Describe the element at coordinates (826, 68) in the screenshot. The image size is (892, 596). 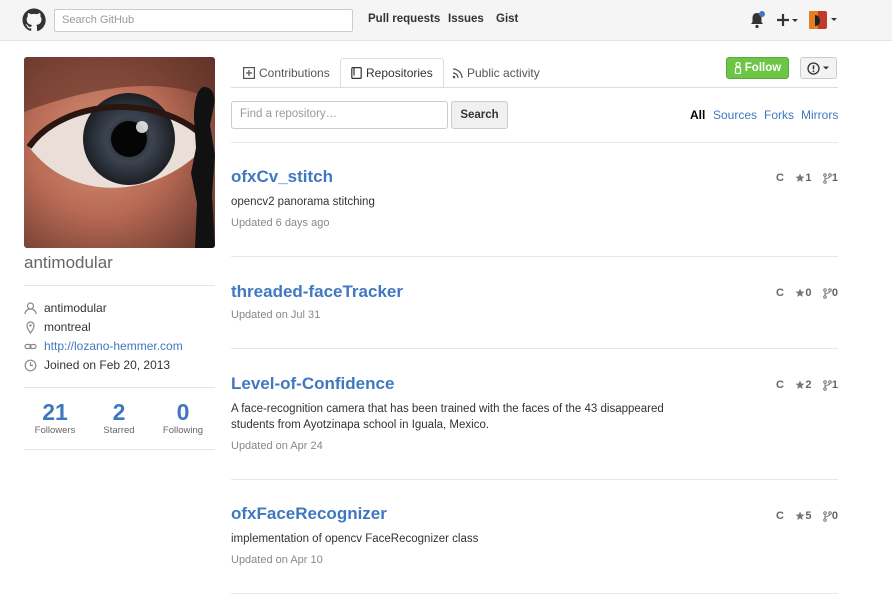
I see `chevron-down-icon` at that location.